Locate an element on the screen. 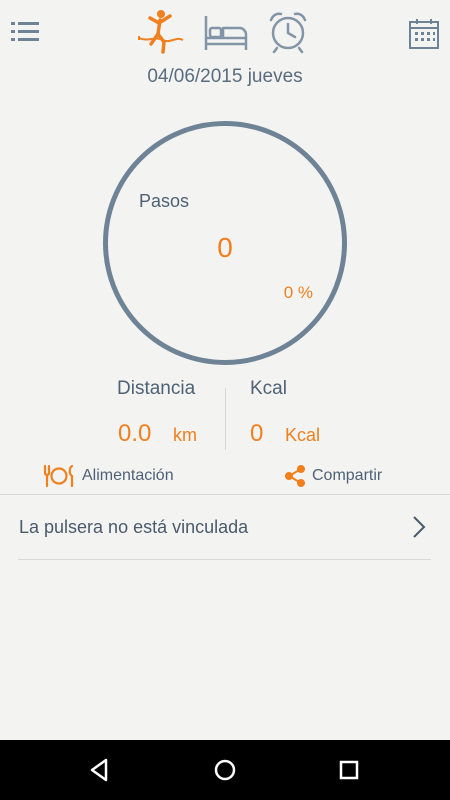 The width and height of the screenshot is (450, 800). kcal-value: 0 is located at coordinates (257, 433).